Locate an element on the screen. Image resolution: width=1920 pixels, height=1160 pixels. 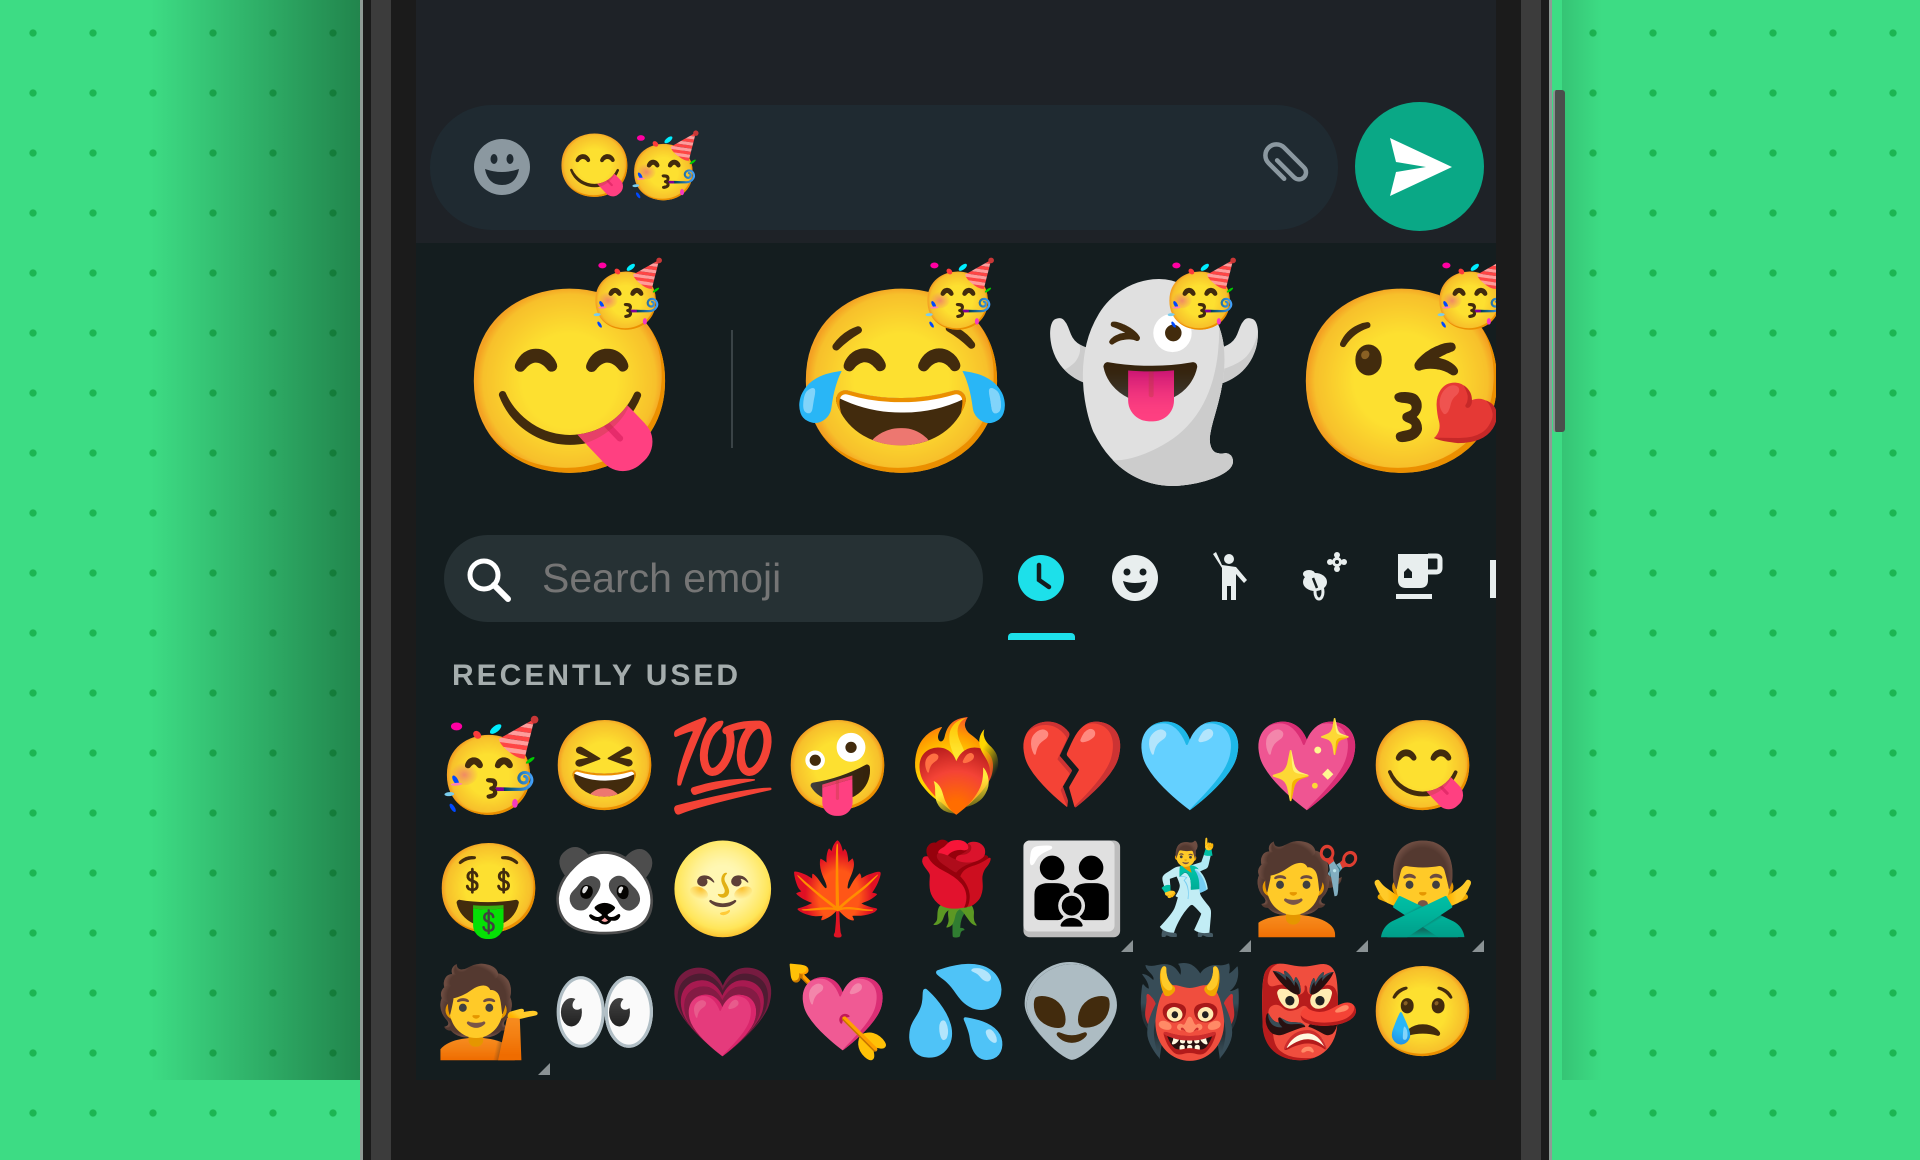
emoji-glyph: 🌝 is located at coordinates (723, 888).